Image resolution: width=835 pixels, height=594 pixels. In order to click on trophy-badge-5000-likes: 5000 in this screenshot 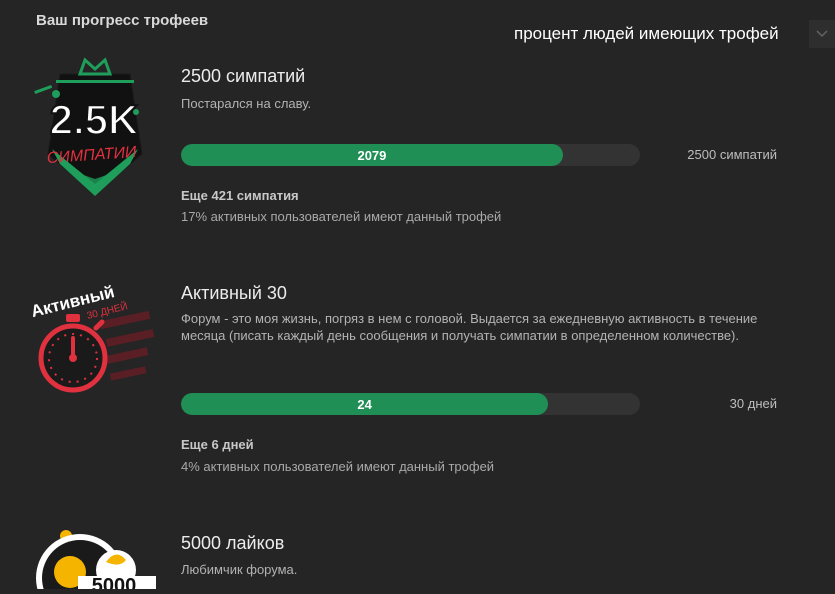, I will do `click(95, 560)`.